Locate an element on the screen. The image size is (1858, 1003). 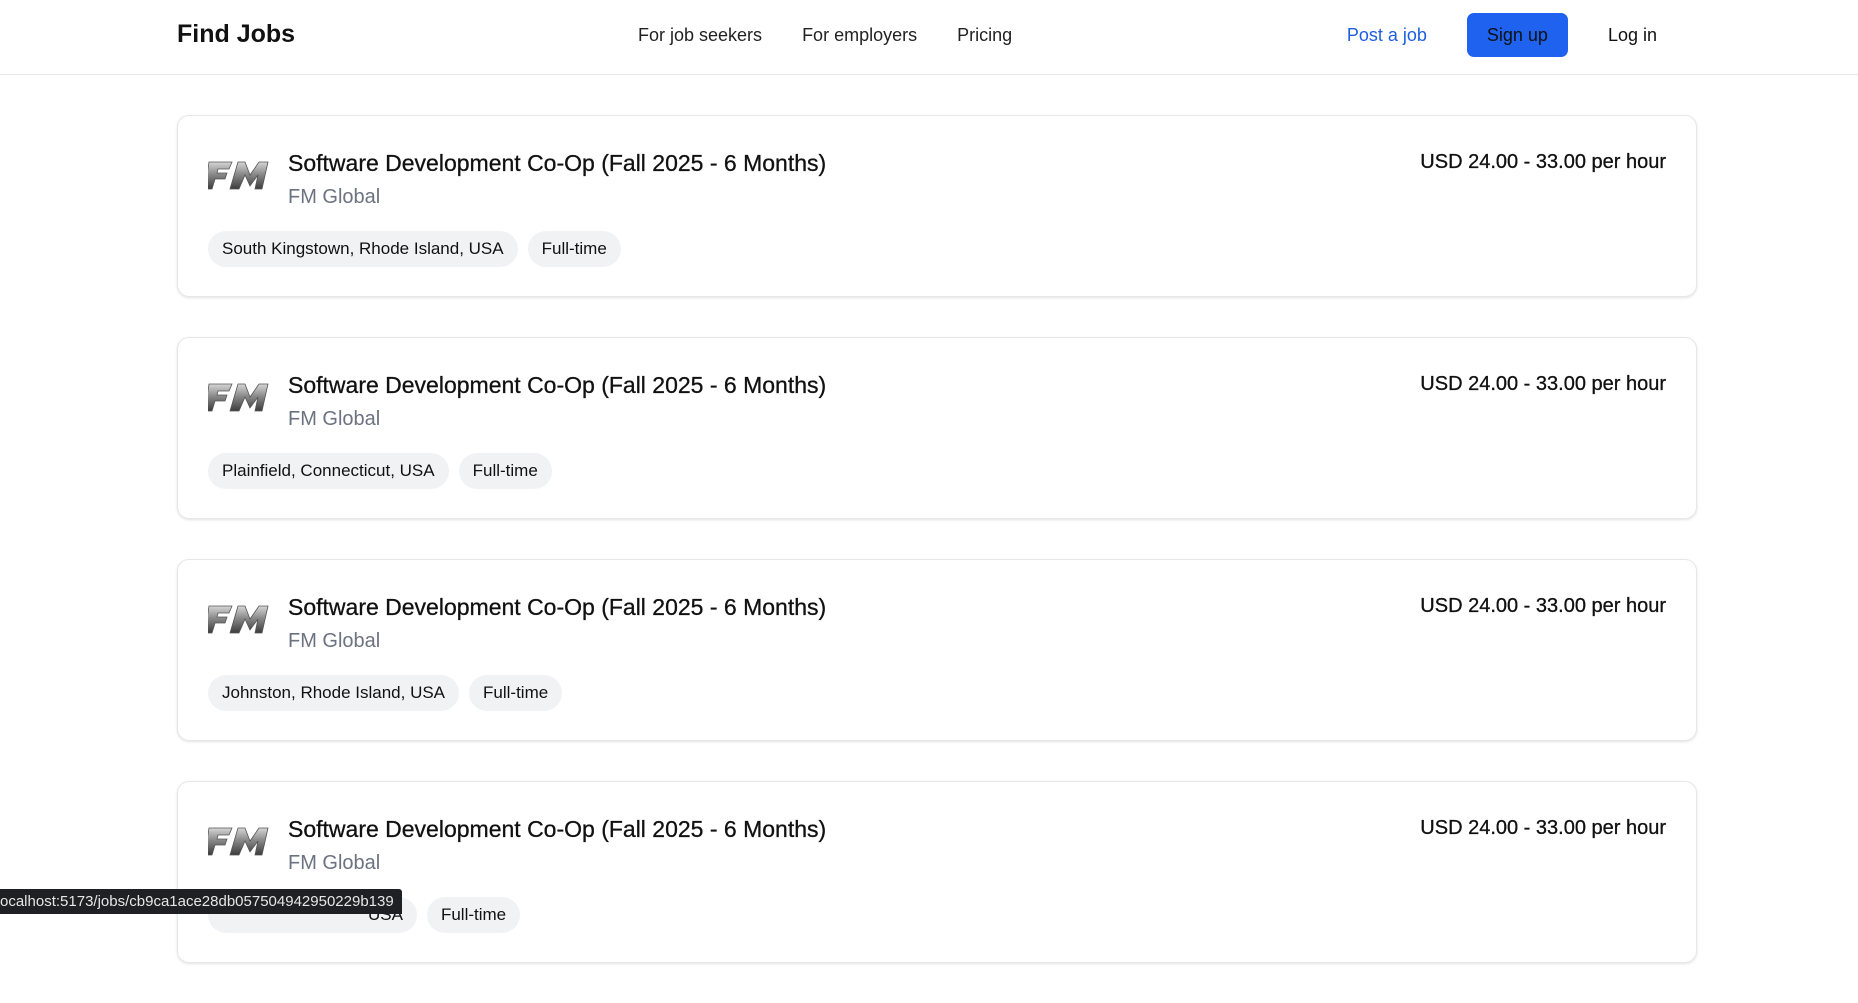
job-tags: Johnston, Rhode Island, USA Full-time is located at coordinates (385, 693).